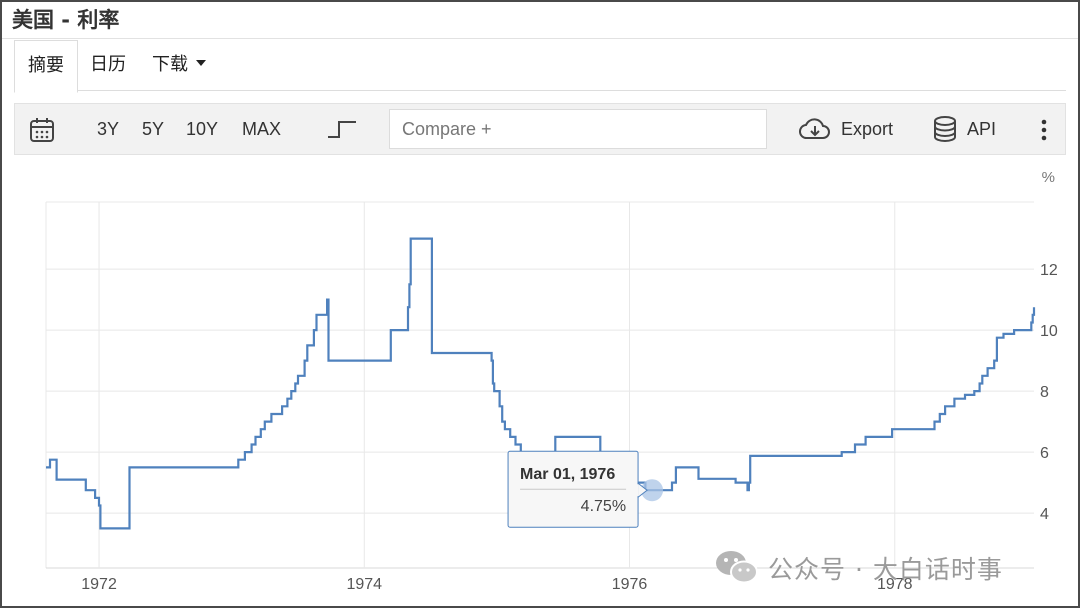 This screenshot has height=608, width=1080. Describe the element at coordinates (202, 129) in the screenshot. I see `range-10y-button: 10Y` at that location.